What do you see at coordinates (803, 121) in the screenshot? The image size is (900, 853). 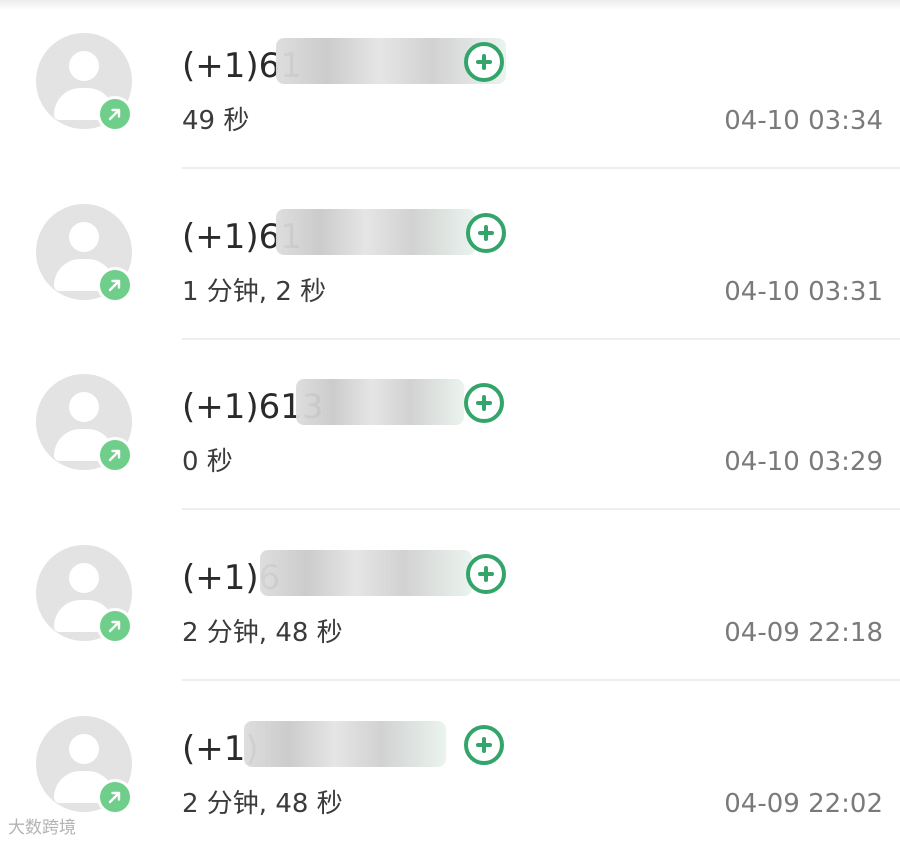 I see `call-timestamp: 04-10 03:34` at bounding box center [803, 121].